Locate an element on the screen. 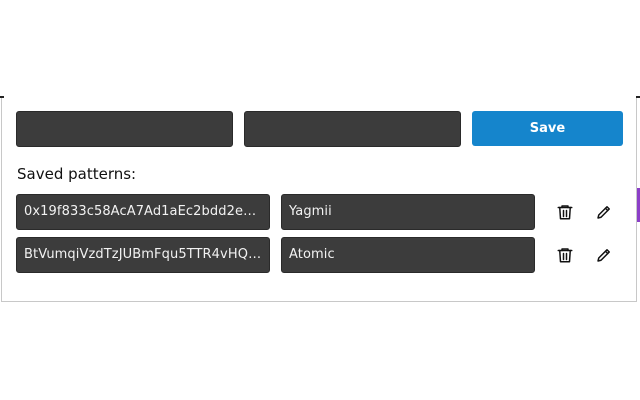 The image size is (640, 400). panel-corner-right is located at coordinates (638, 97).